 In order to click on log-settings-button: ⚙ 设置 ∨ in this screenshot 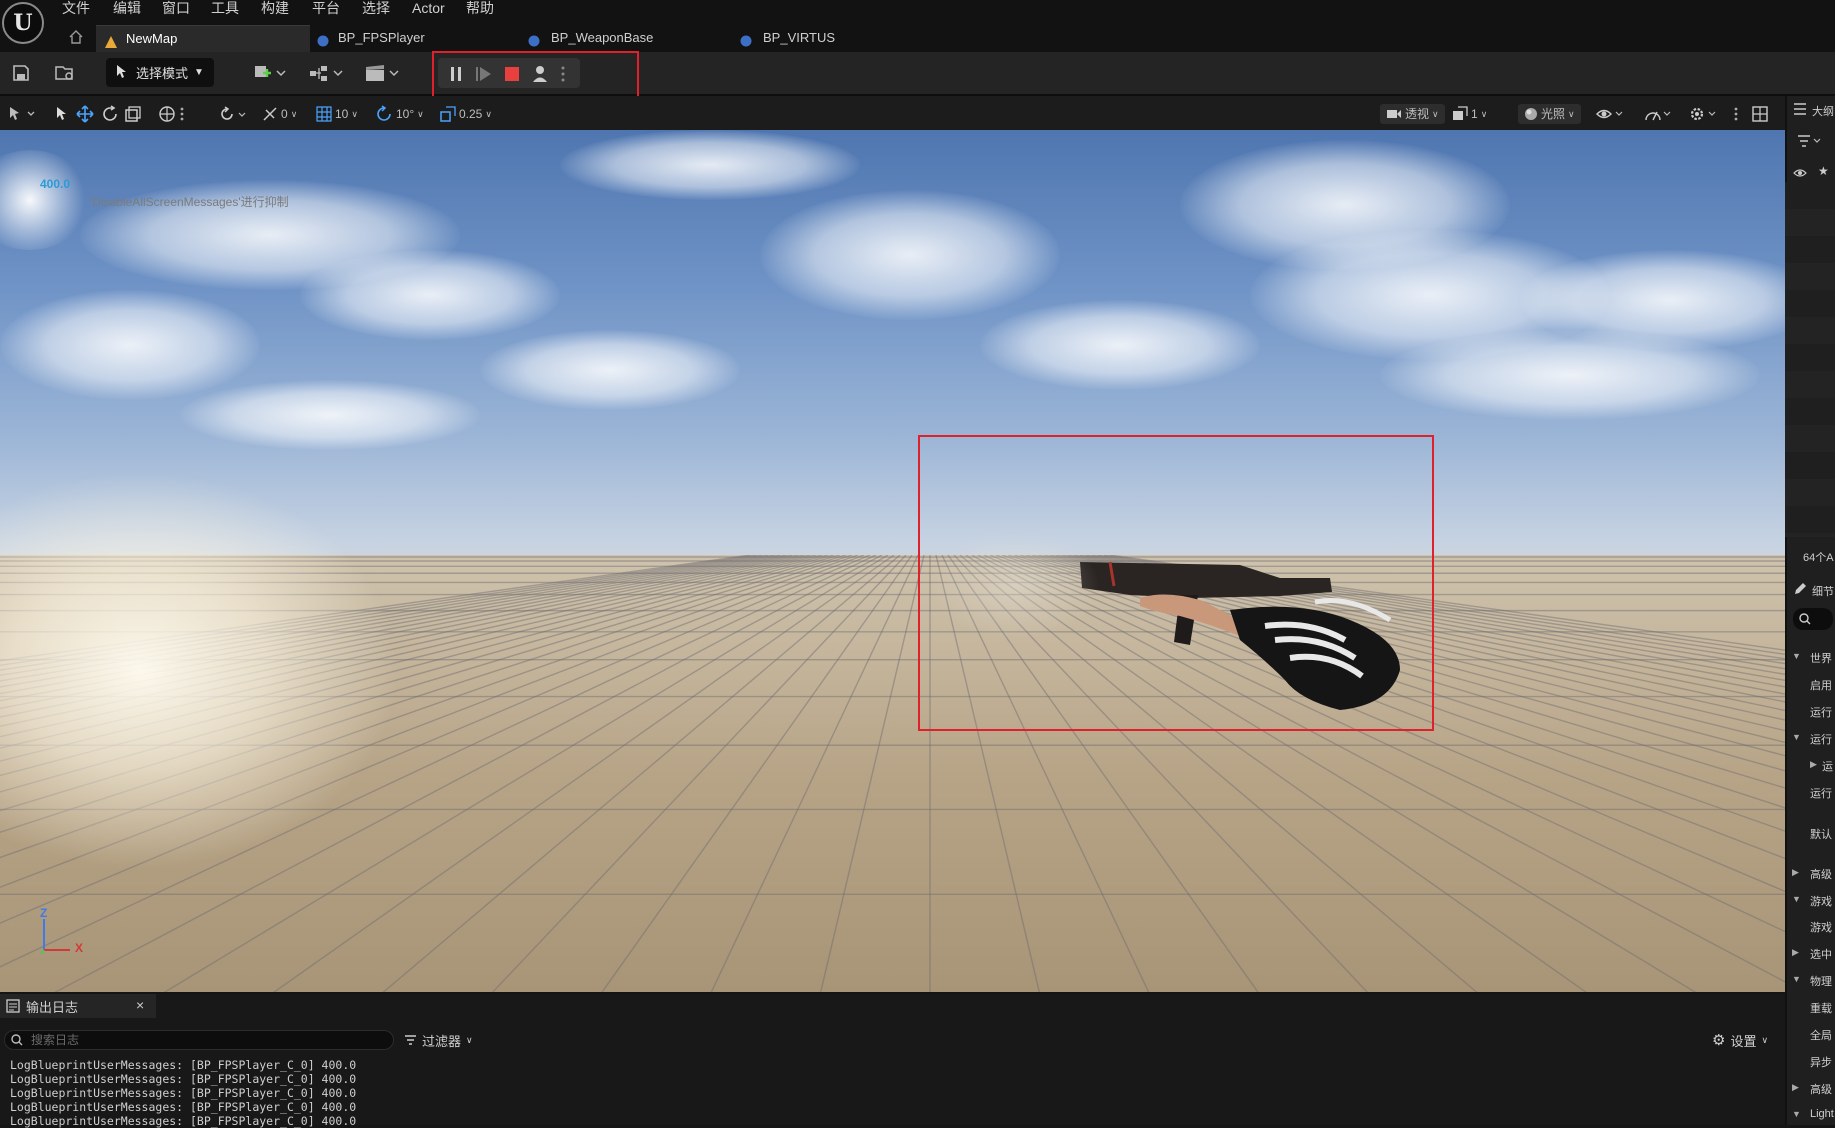, I will do `click(1740, 1040)`.